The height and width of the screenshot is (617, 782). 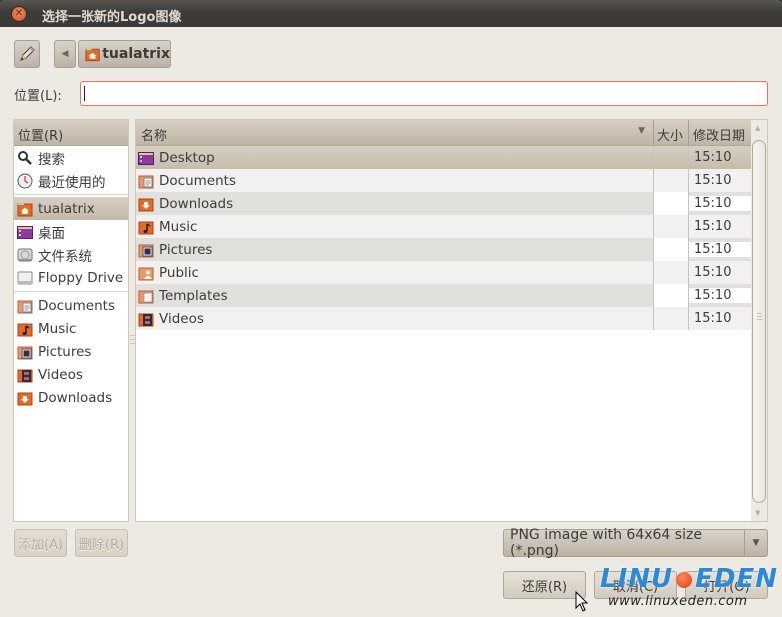 What do you see at coordinates (179, 272) in the screenshot?
I see `file-name: Public` at bounding box center [179, 272].